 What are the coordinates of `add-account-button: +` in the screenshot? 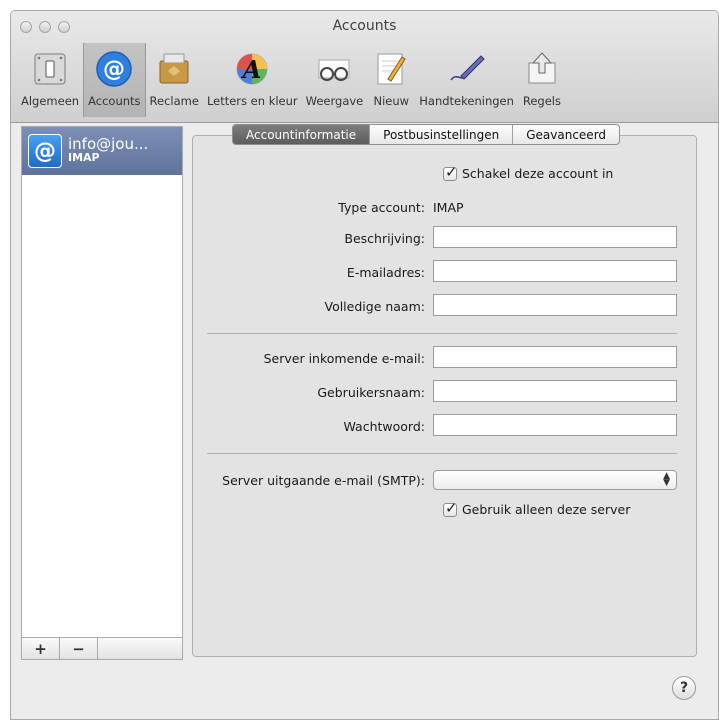 It's located at (41, 648).